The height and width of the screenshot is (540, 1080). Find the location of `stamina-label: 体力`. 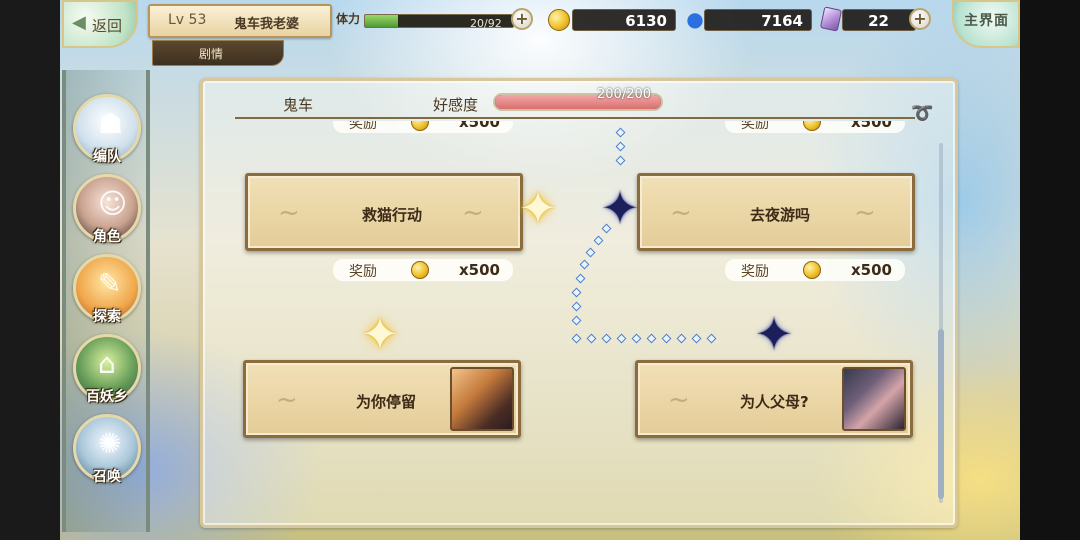

stamina-label: 体力 is located at coordinates (348, 19).